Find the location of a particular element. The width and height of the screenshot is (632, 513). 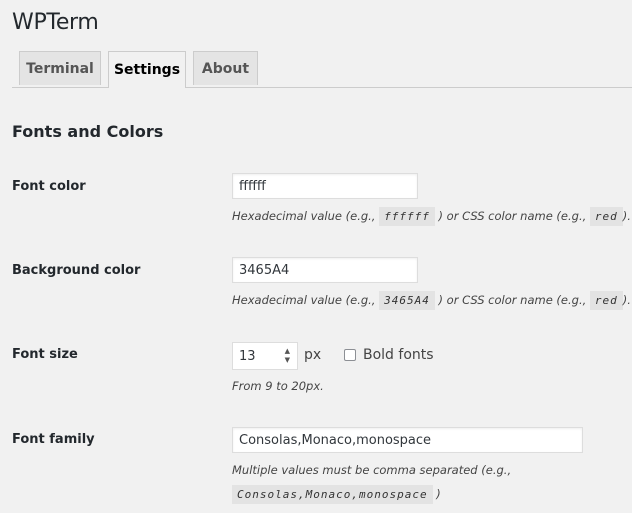

bold-fonts-checkbox is located at coordinates (350, 355).